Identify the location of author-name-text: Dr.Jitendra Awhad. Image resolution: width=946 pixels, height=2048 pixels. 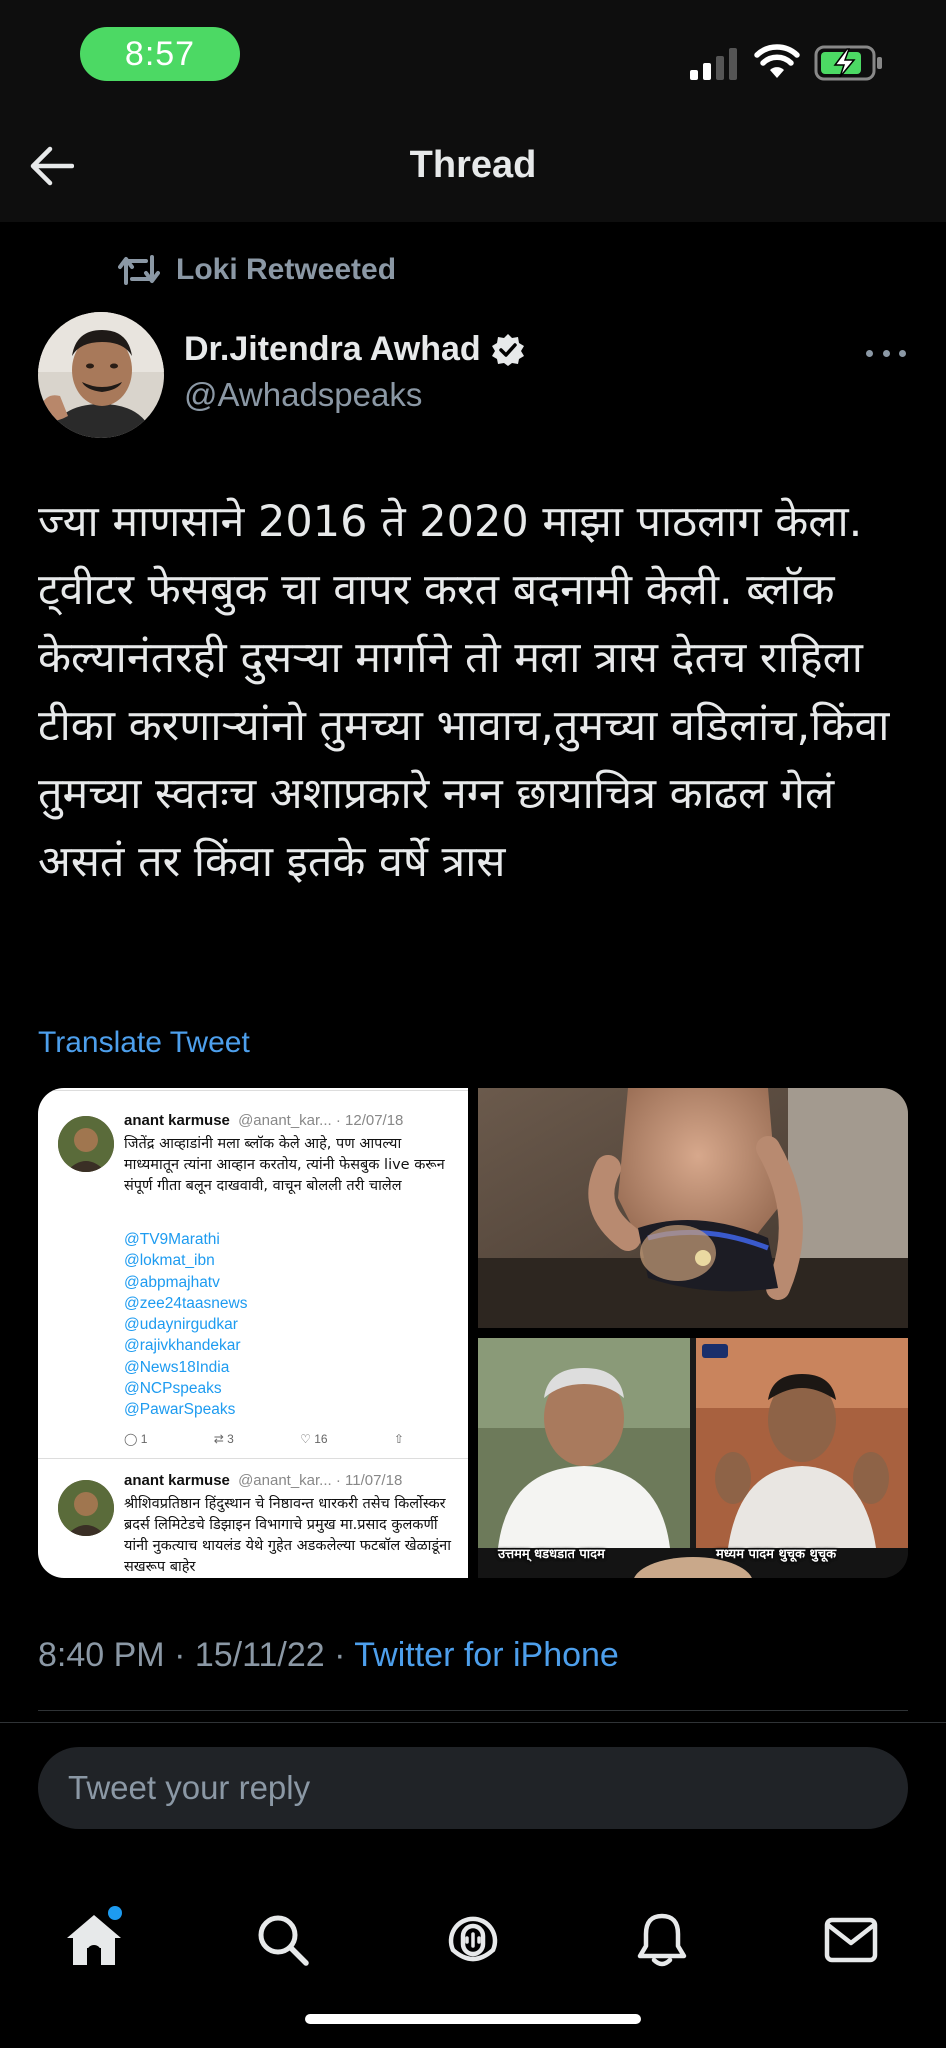
(332, 349).